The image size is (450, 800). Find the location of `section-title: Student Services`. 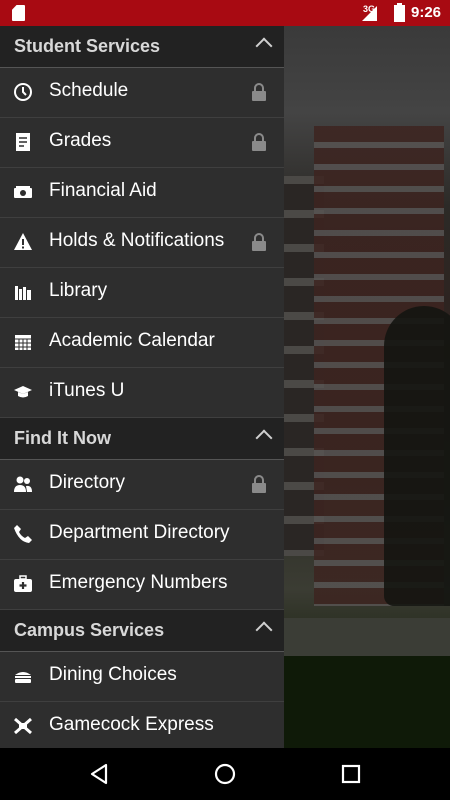

section-title: Student Services is located at coordinates (87, 46).